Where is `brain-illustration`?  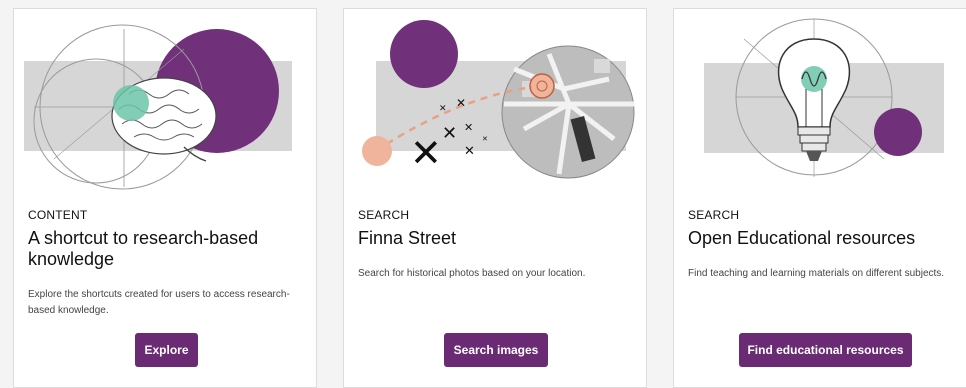 brain-illustration is located at coordinates (158, 107).